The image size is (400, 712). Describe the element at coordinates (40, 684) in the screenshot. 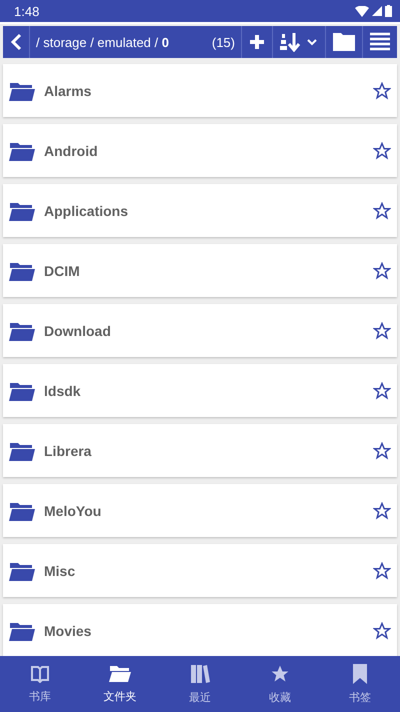

I see `nav-tab: 书库` at that location.